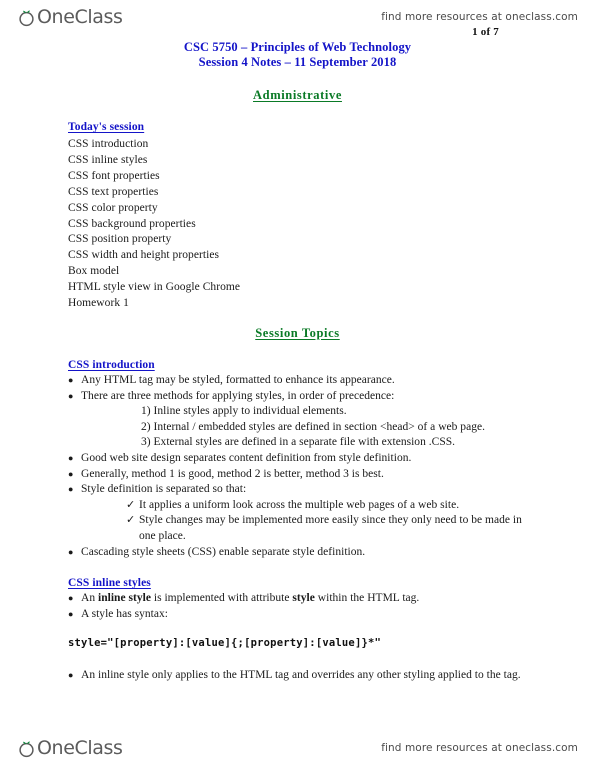 This screenshot has width=595, height=770. Describe the element at coordinates (221, 598) in the screenshot. I see `bullet-text-mid: is implemented with attribute` at that location.